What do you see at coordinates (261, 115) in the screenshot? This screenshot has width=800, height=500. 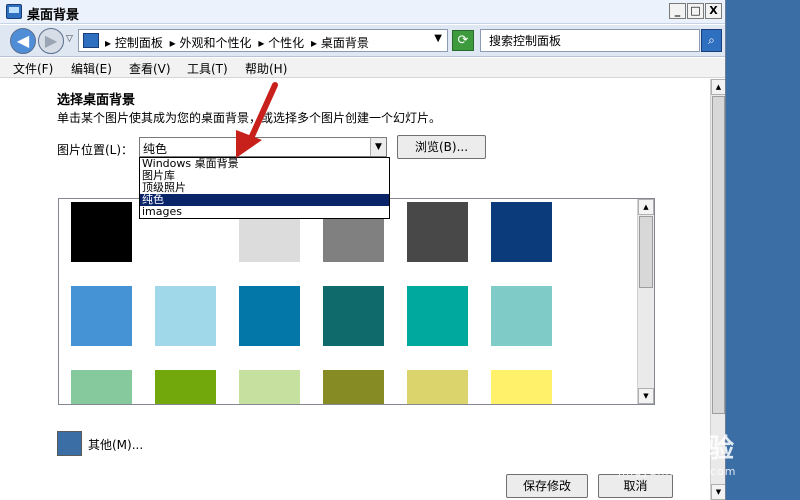 I see `arrow-annotation-shaft` at bounding box center [261, 115].